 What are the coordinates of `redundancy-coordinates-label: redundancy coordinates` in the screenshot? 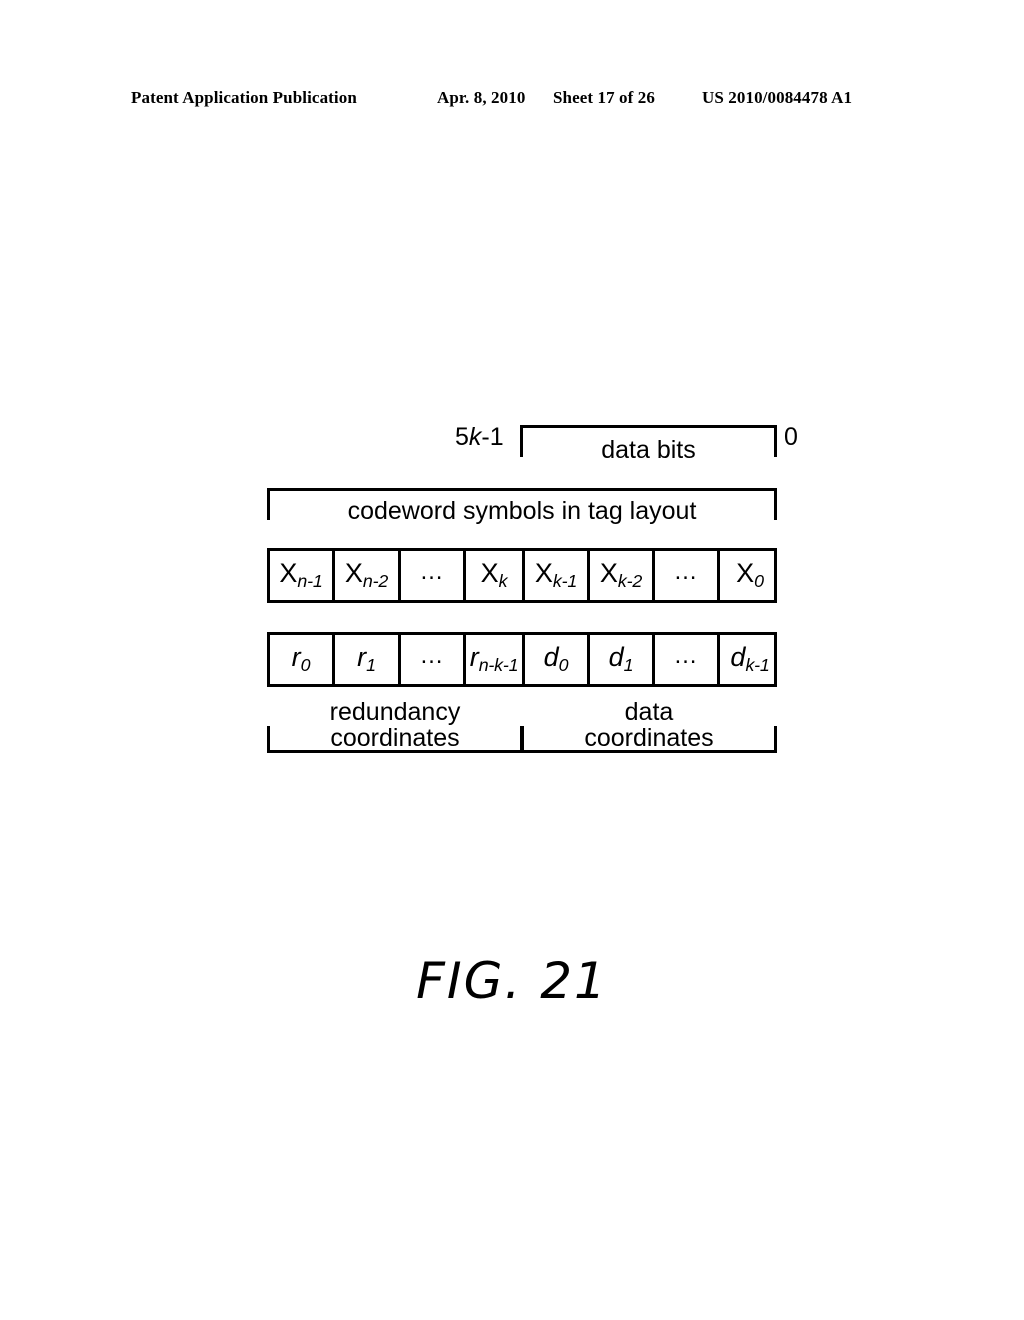 It's located at (395, 725).